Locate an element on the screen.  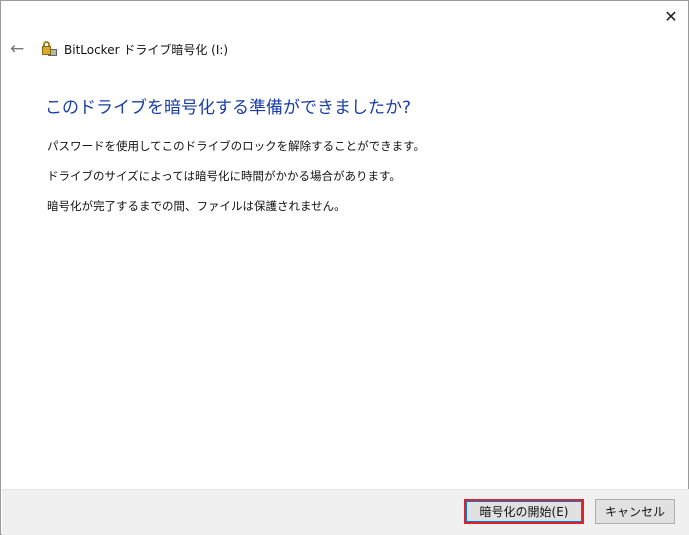
info-text: パスワードを使用してこのドライブのロックを解除することができます。 is located at coordinates (236, 146).